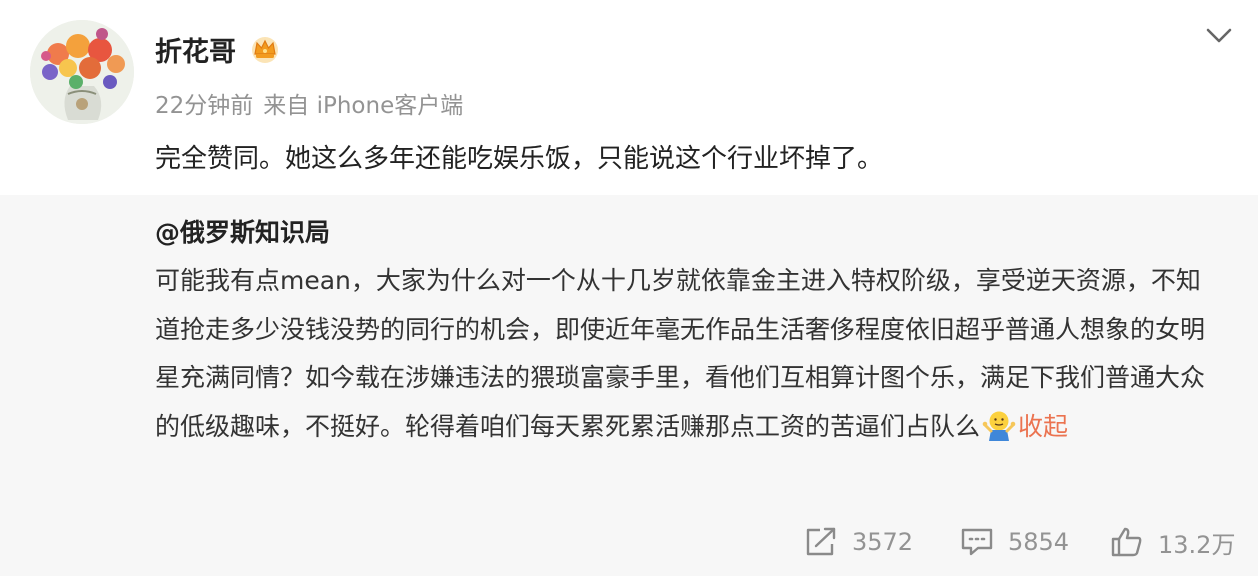 The height and width of the screenshot is (576, 1258). What do you see at coordinates (363, 106) in the screenshot?
I see `post-source: 来自 iPhone客户端` at bounding box center [363, 106].